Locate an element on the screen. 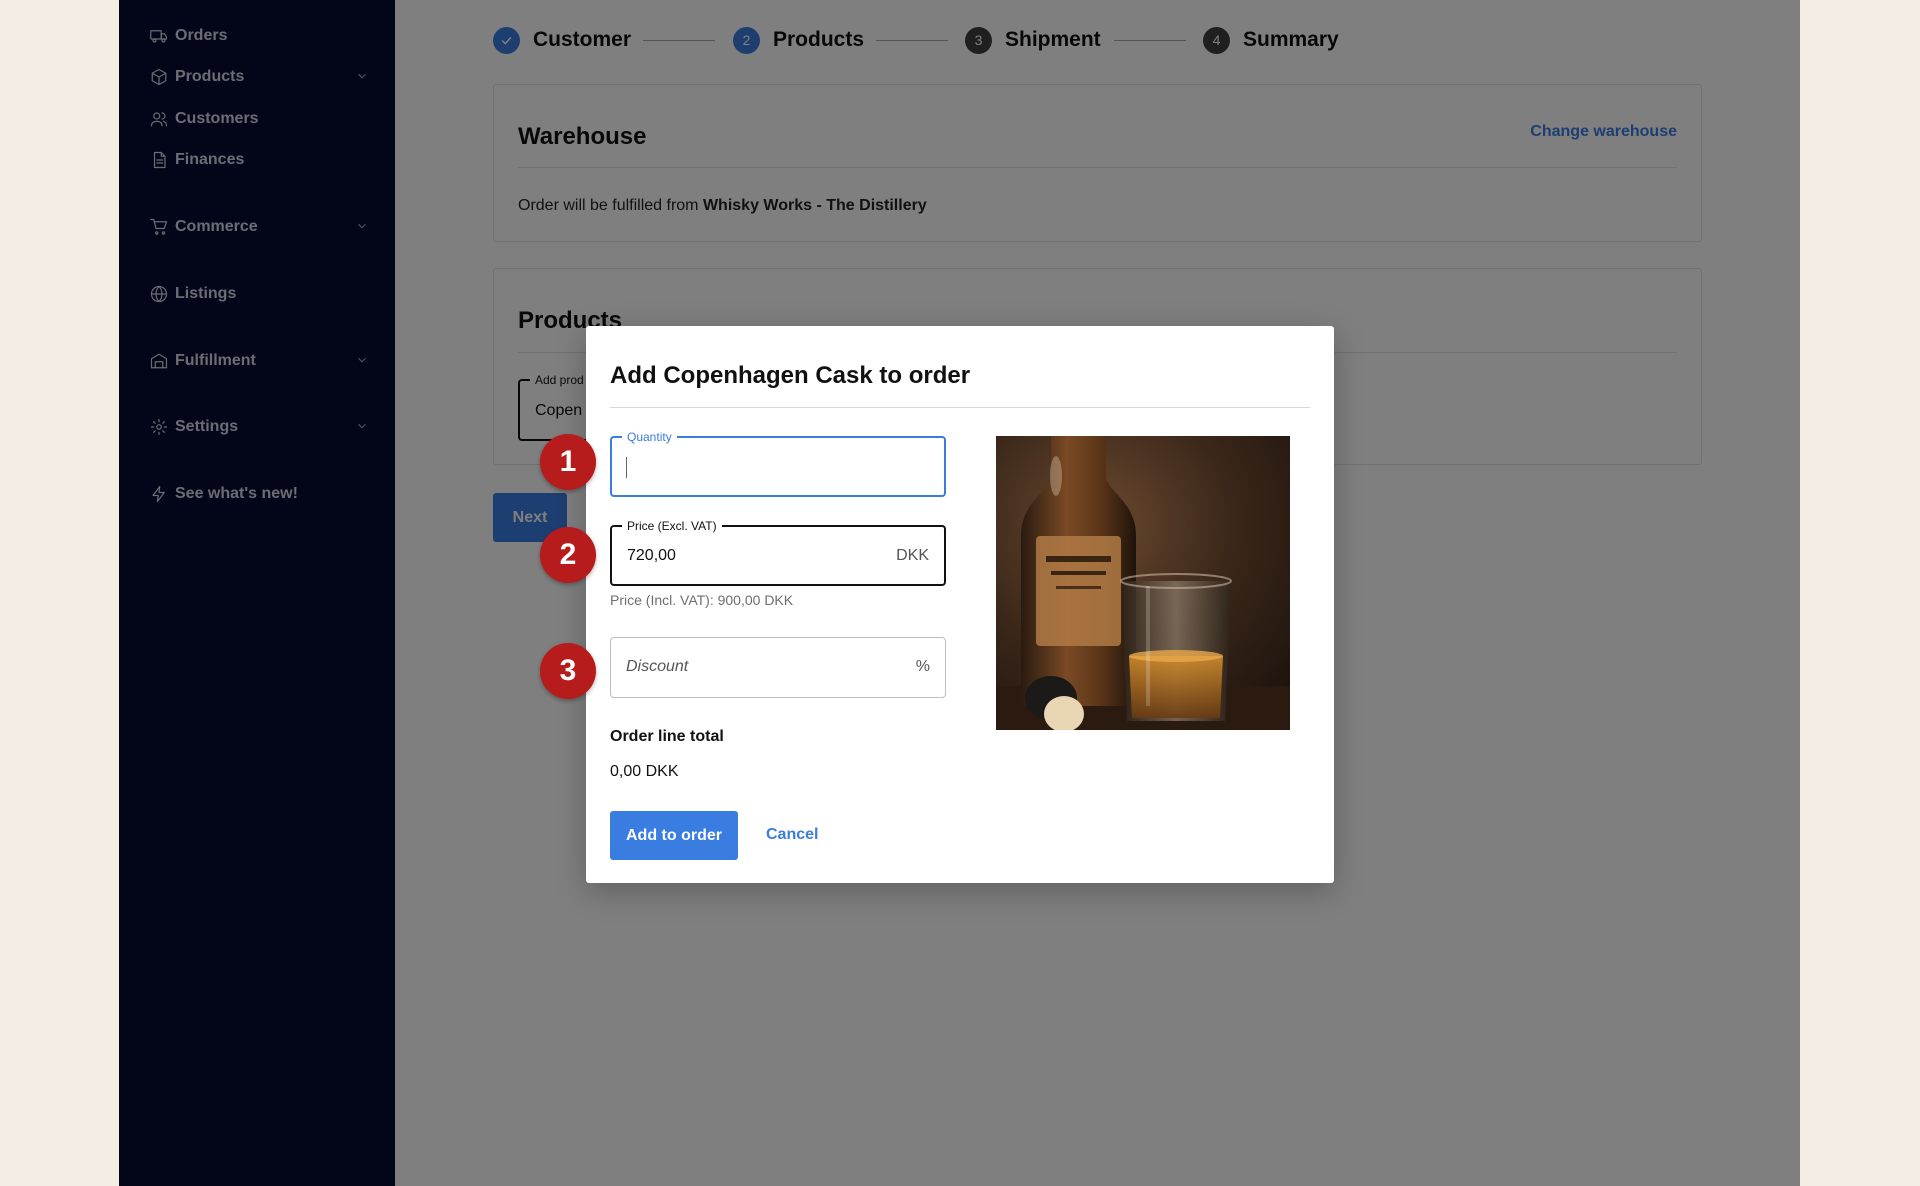 Image resolution: width=1920 pixels, height=1186 pixels. product-image is located at coordinates (1143, 583).